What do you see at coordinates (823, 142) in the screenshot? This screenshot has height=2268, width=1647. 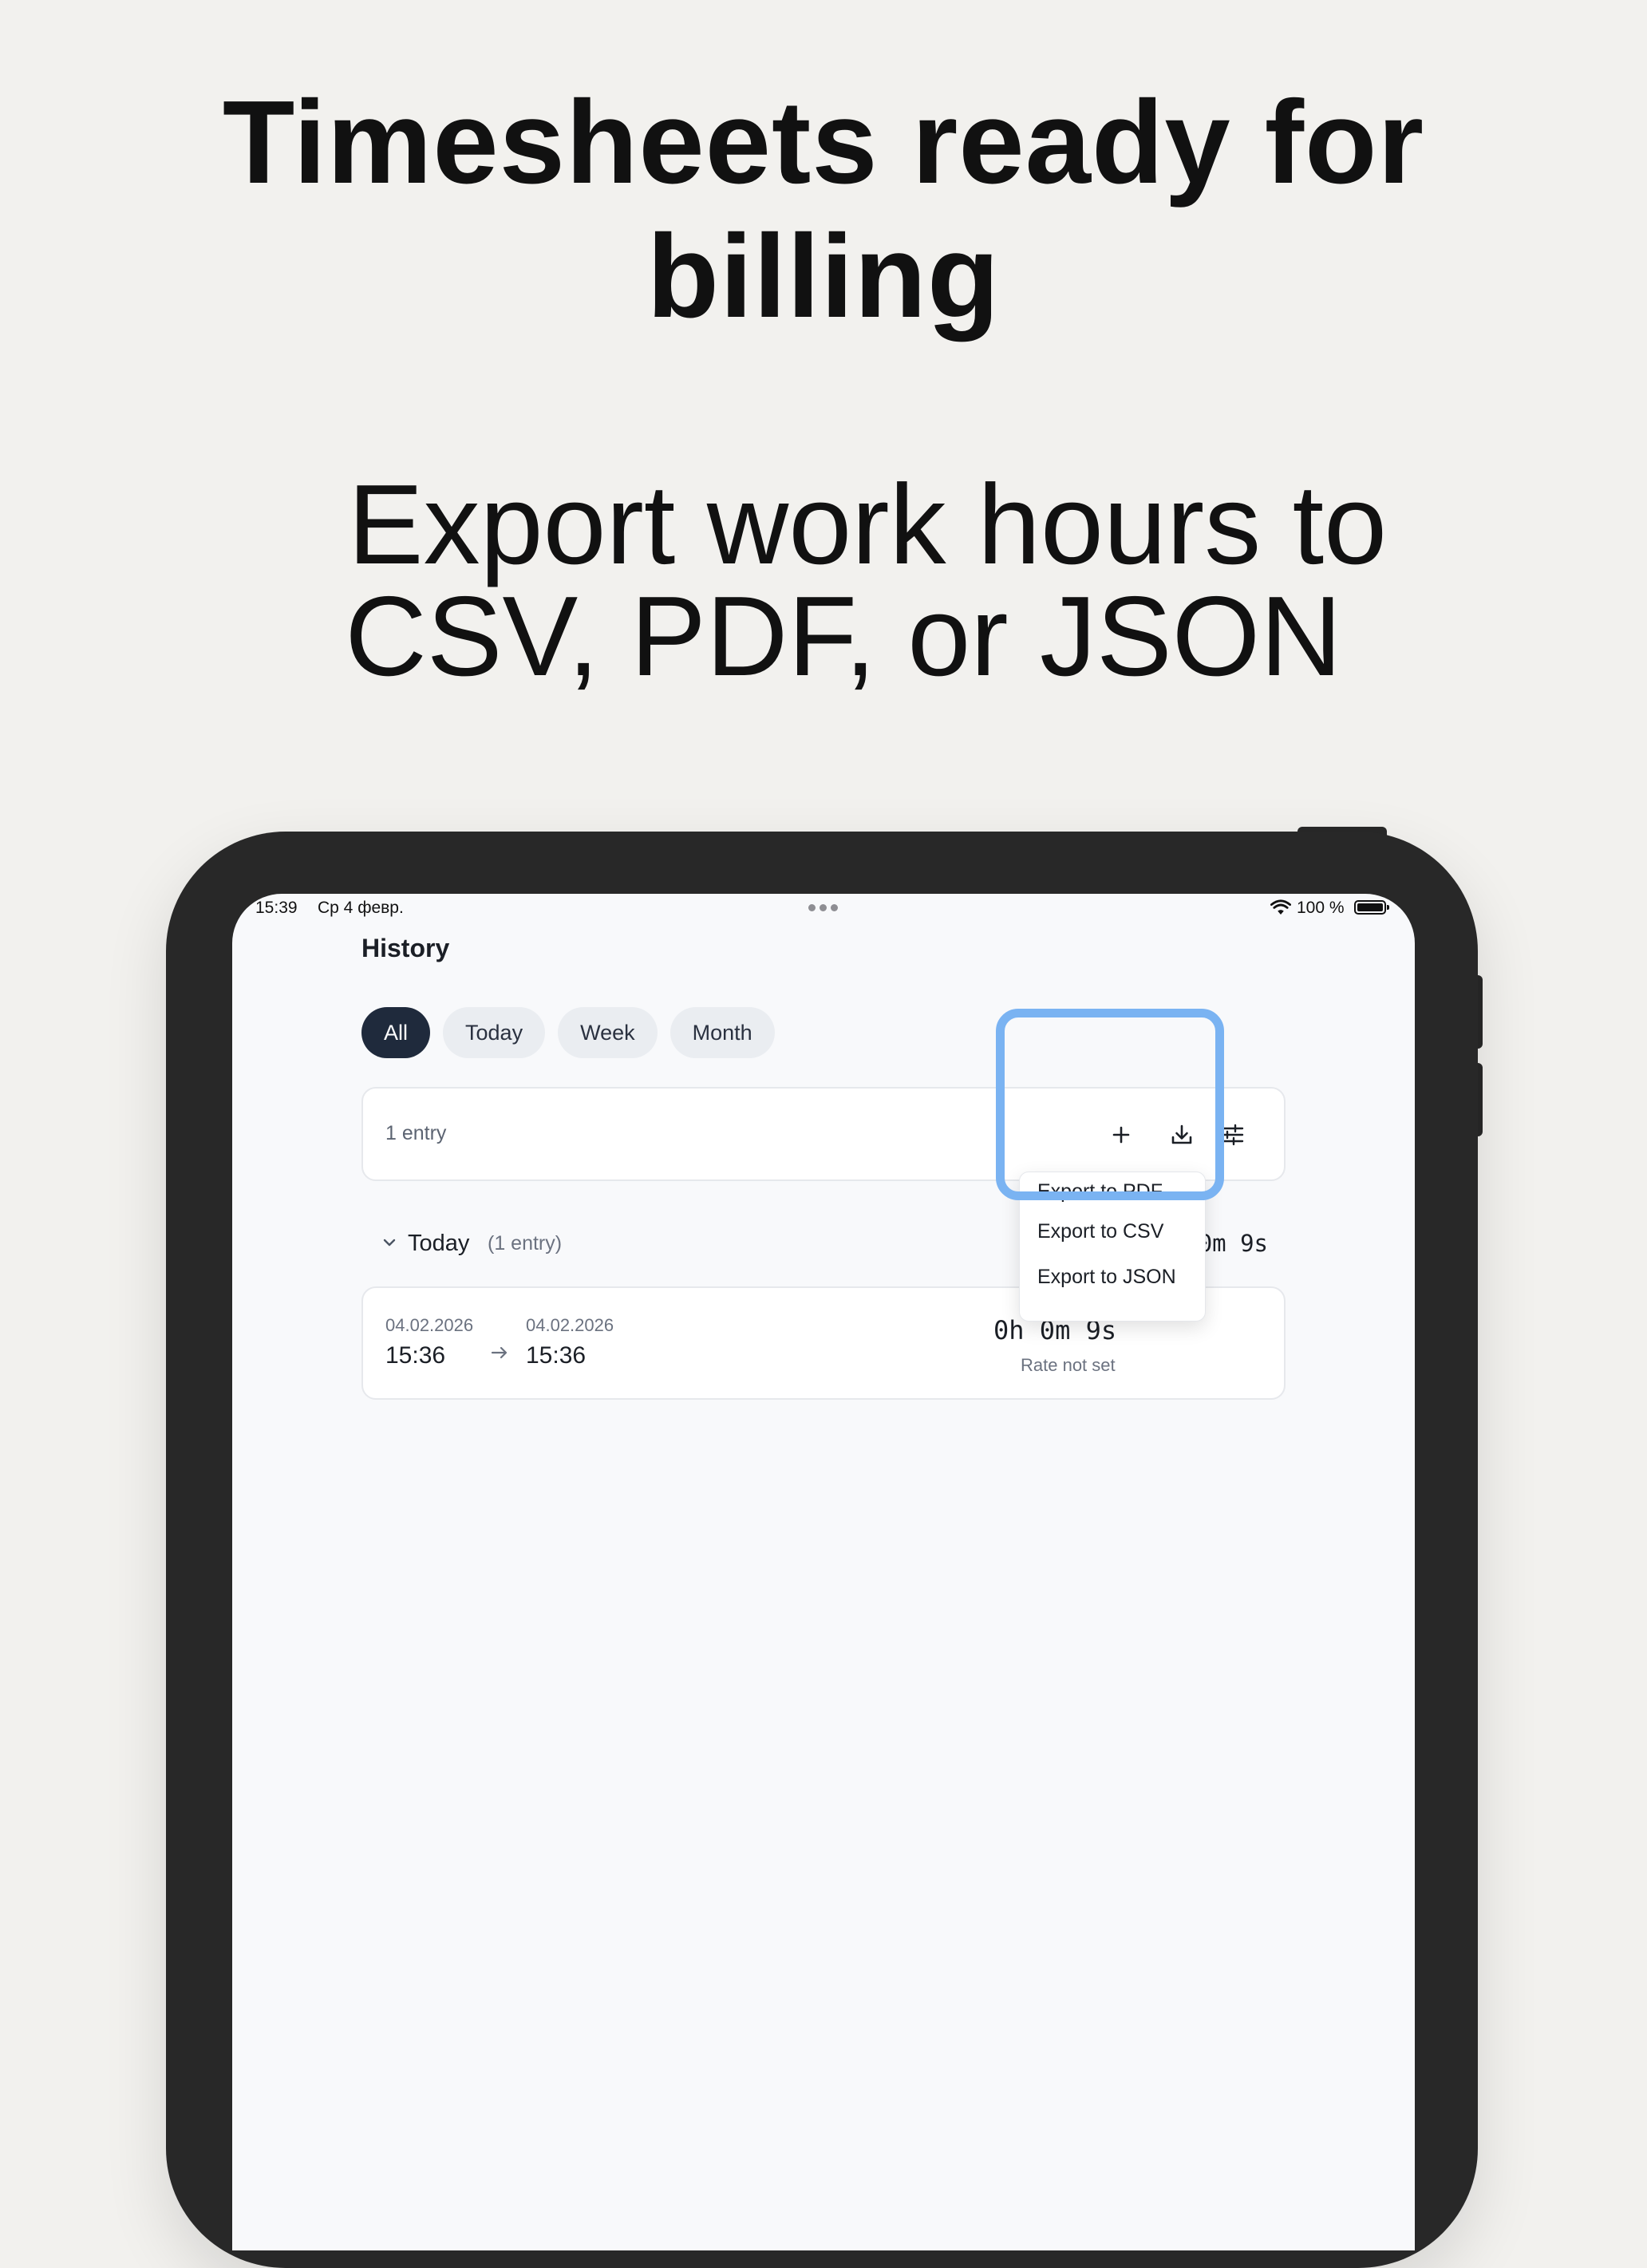 I see `headline-line-1: Timesheets ready for` at bounding box center [823, 142].